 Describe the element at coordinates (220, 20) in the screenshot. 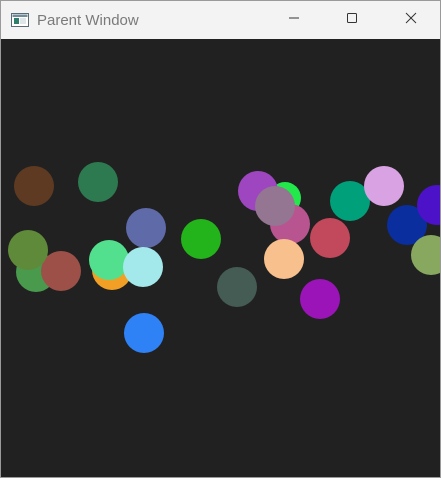

I see `title-bar: Parent Window` at that location.